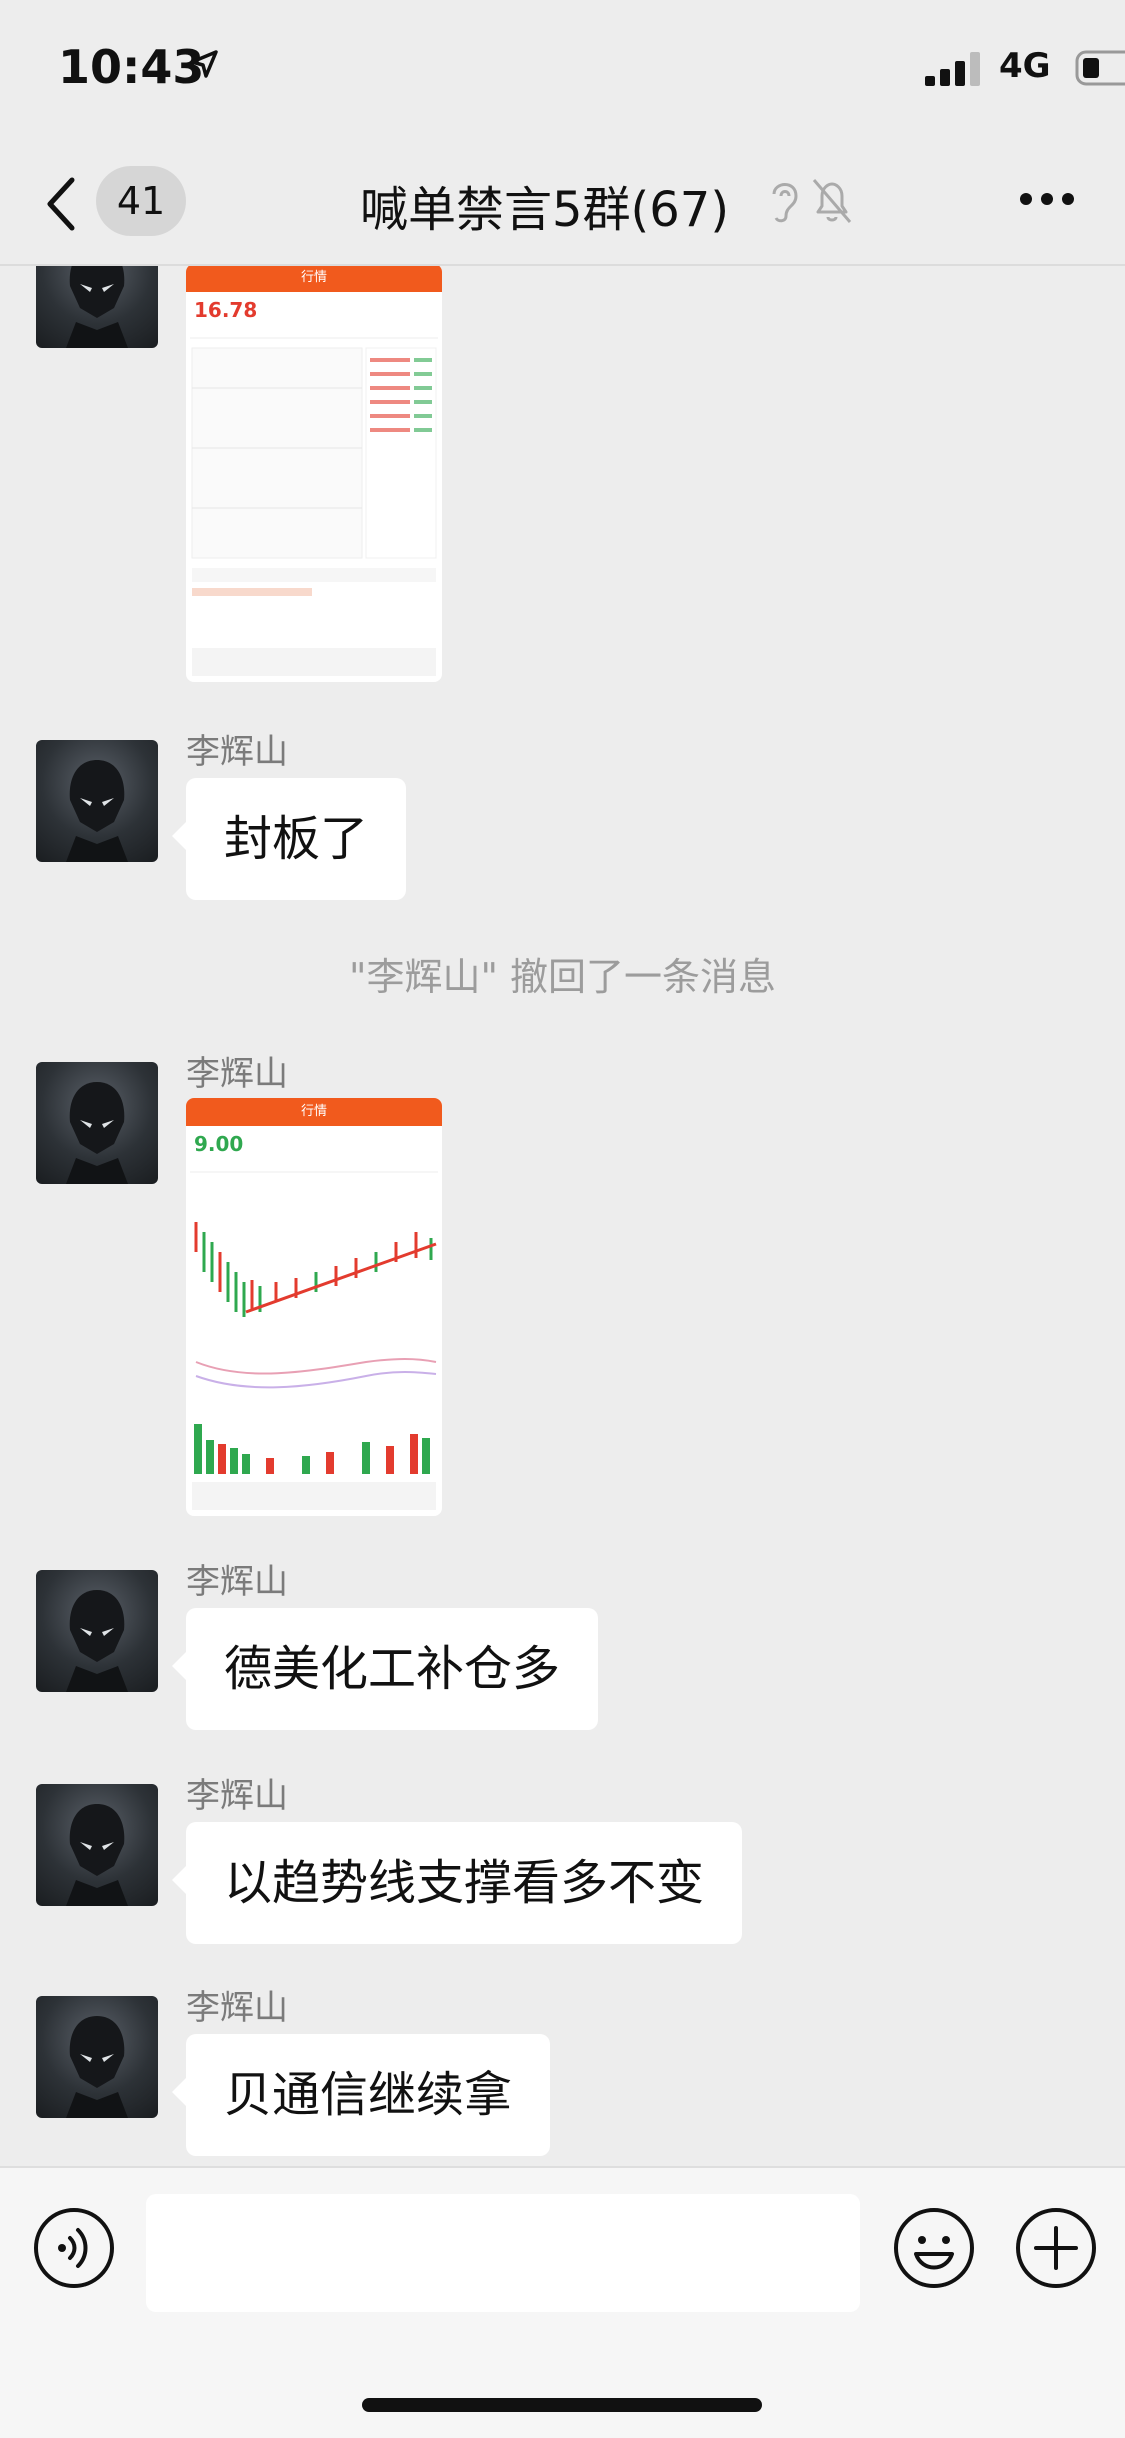 The image size is (1125, 2438). Describe the element at coordinates (545, 210) in the screenshot. I see `chat-title: 喊单禁言5群(67)` at that location.